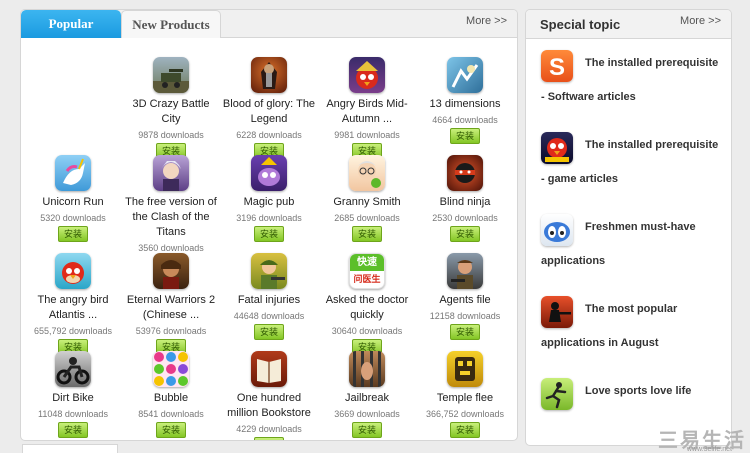  Describe the element at coordinates (269, 202) in the screenshot. I see `app-name: Magic pub` at that location.